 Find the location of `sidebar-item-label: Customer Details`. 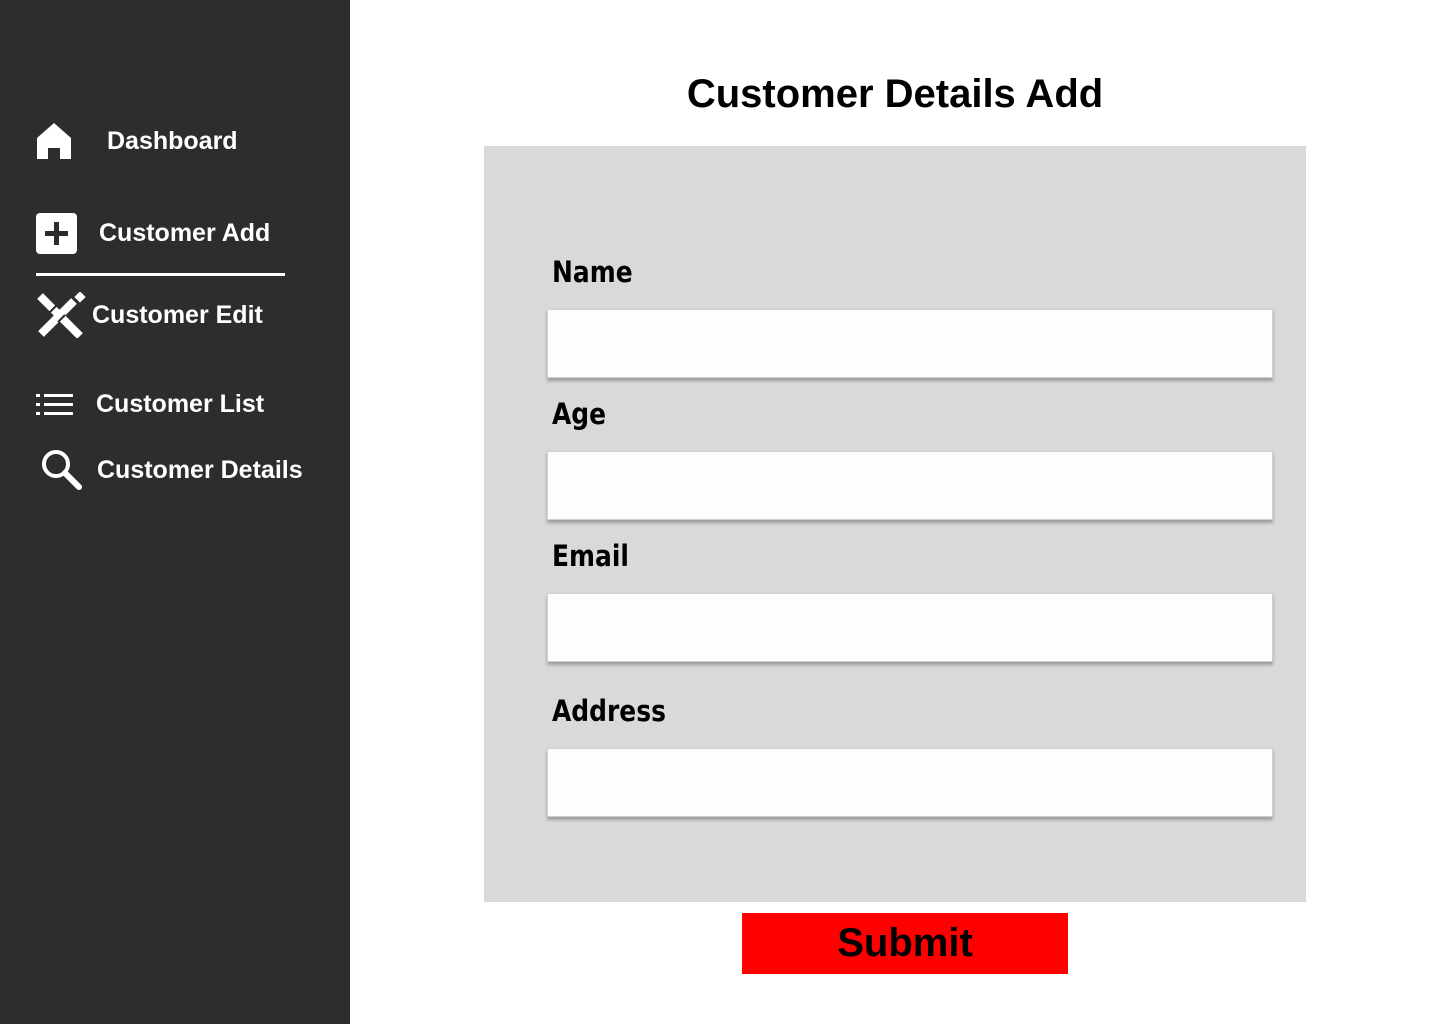

sidebar-item-label: Customer Details is located at coordinates (200, 469).